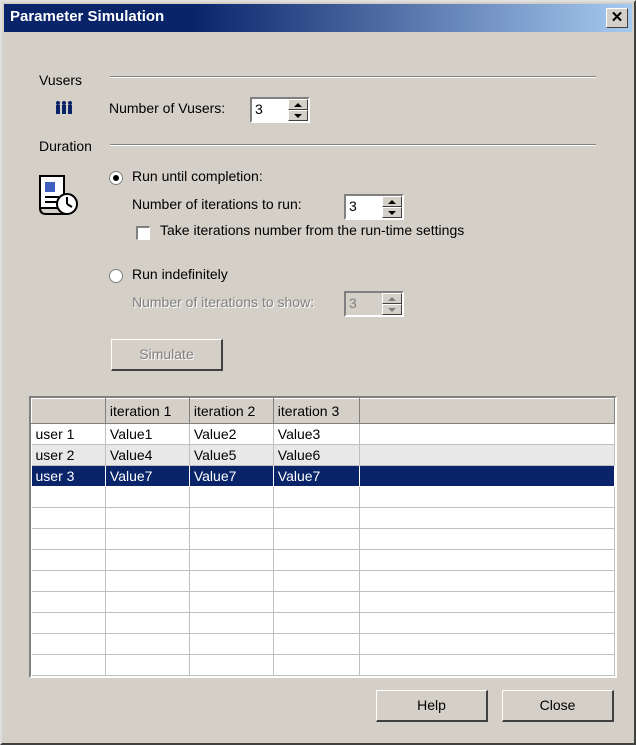 The width and height of the screenshot is (636, 745). What do you see at coordinates (59, 196) in the screenshot?
I see `schedule-clock-icon` at bounding box center [59, 196].